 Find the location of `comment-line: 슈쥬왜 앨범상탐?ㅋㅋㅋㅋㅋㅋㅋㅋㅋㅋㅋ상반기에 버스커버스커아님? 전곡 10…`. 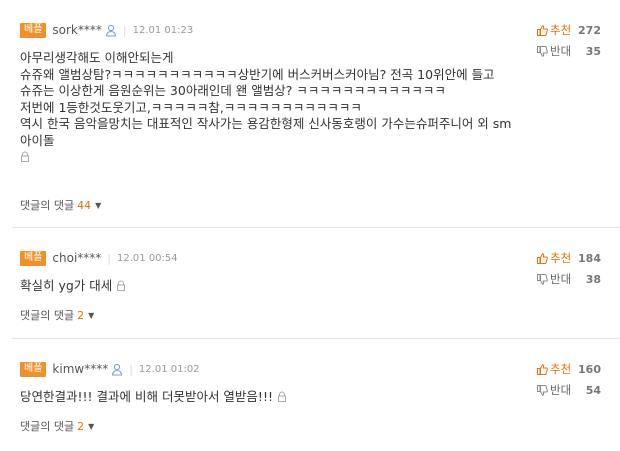

comment-line: 슈쥬왜 앨범상탐?ㅋㅋㅋㅋㅋㅋㅋㅋㅋㅋㅋ상반기에 버스커버스커아님? 전곡 10… is located at coordinates (257, 74).